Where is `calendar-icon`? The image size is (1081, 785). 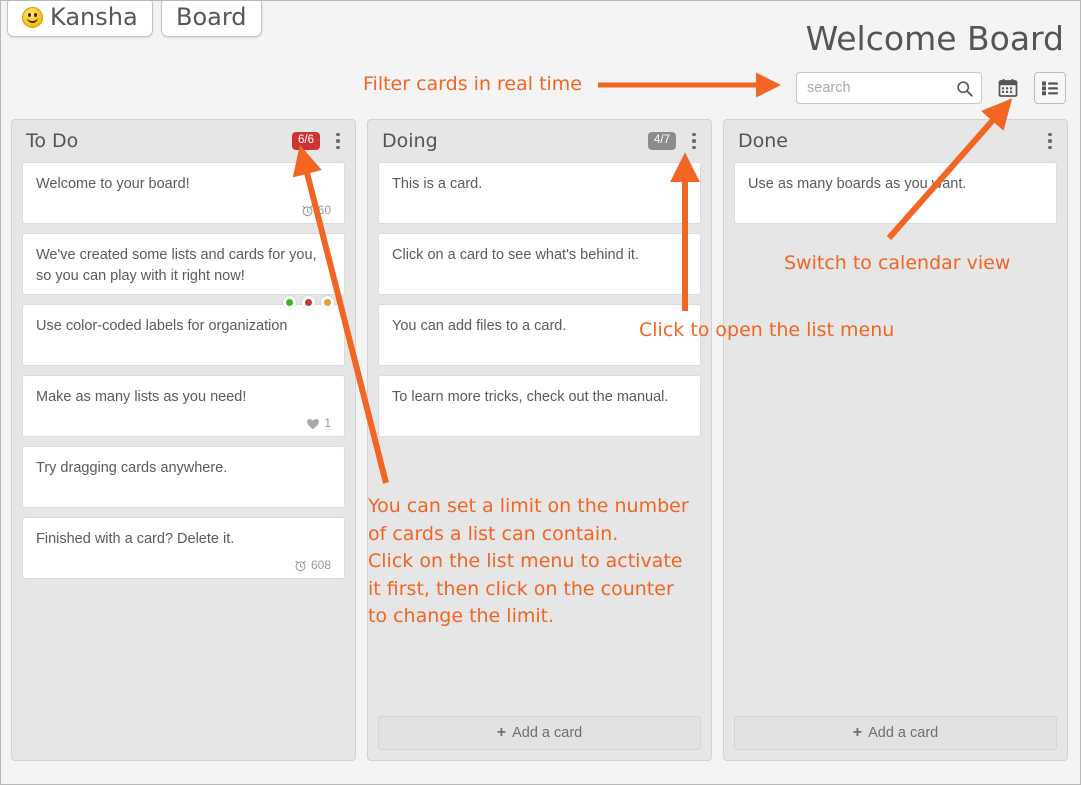
calendar-icon is located at coordinates (1008, 88).